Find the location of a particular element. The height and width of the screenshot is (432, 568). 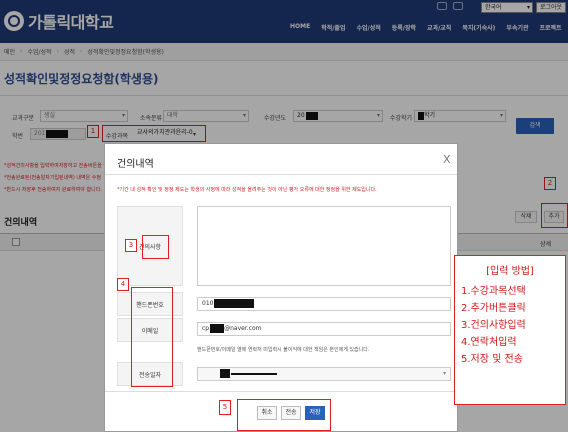

chevron-down-icon: ▾ is located at coordinates (444, 373).